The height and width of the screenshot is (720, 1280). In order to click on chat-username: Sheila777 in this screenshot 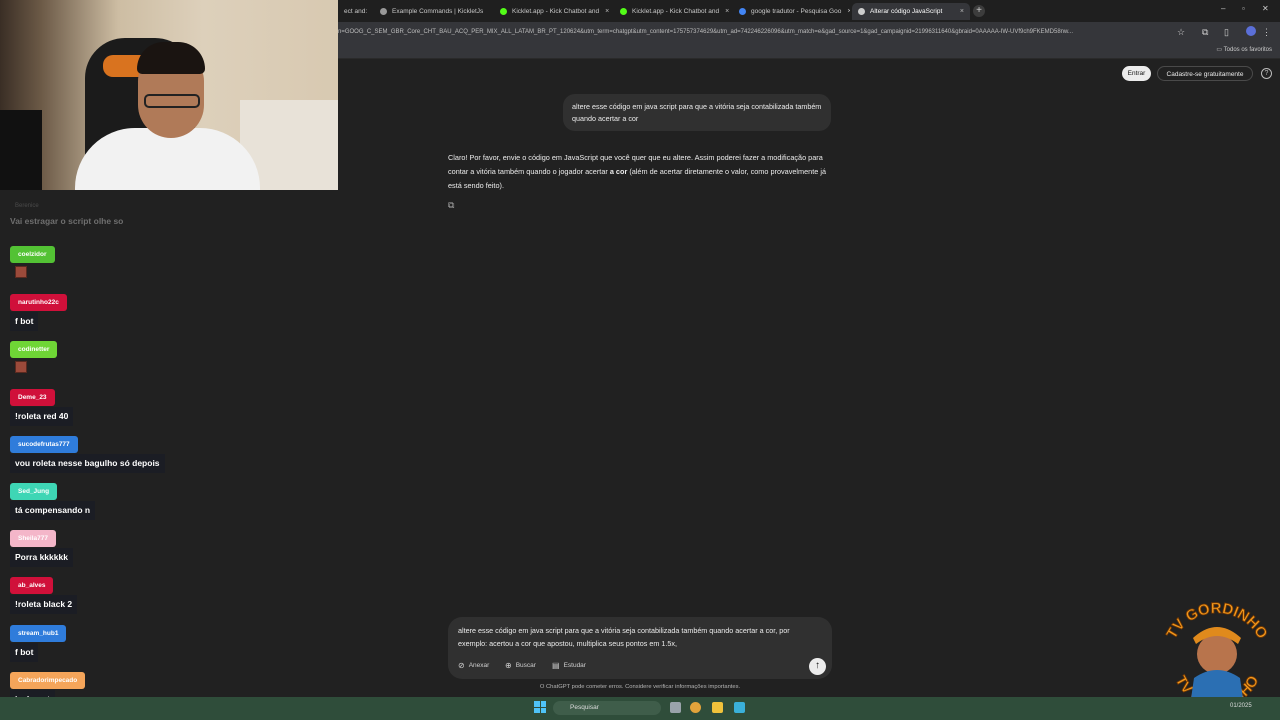, I will do `click(33, 538)`.